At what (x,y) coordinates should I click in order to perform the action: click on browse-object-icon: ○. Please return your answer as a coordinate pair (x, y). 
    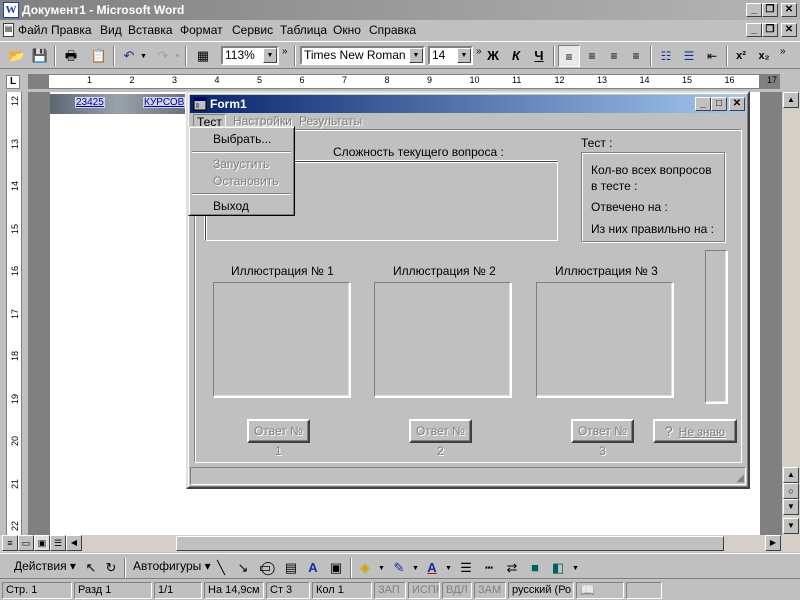
    Looking at the image, I should click on (791, 491).